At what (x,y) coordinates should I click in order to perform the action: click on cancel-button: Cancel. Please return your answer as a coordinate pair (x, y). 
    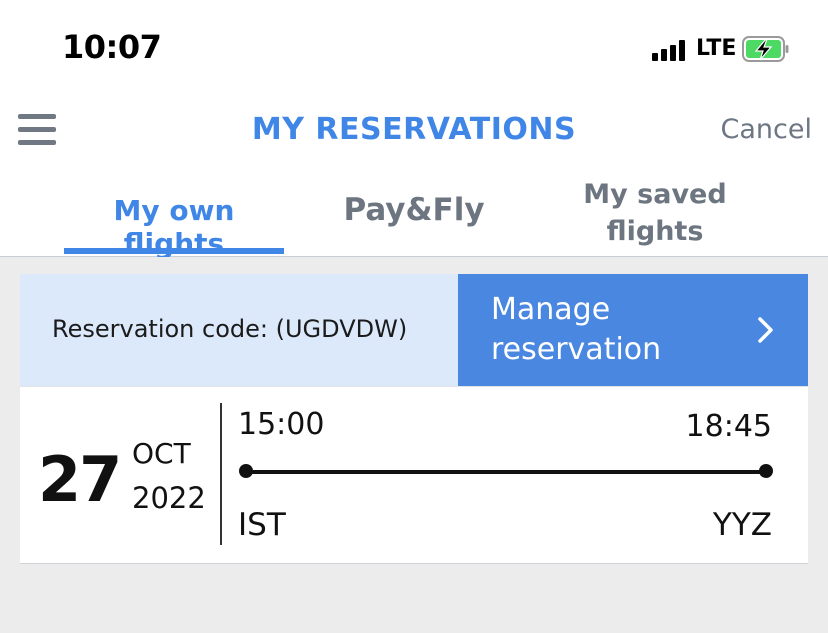
    Looking at the image, I should click on (766, 129).